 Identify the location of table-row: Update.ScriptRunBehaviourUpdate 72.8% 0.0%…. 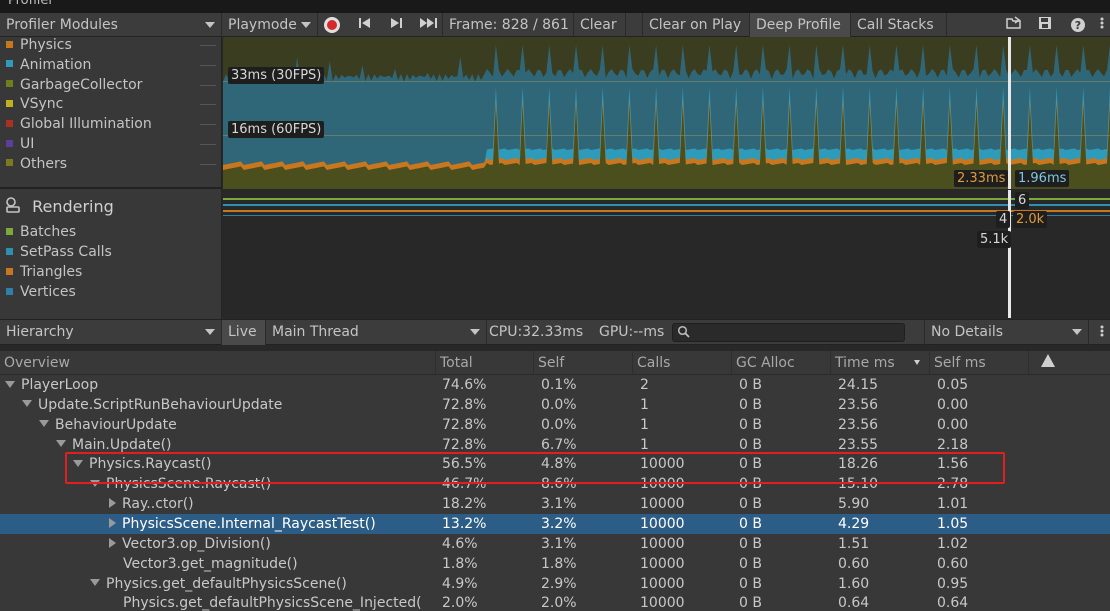
(555, 405).